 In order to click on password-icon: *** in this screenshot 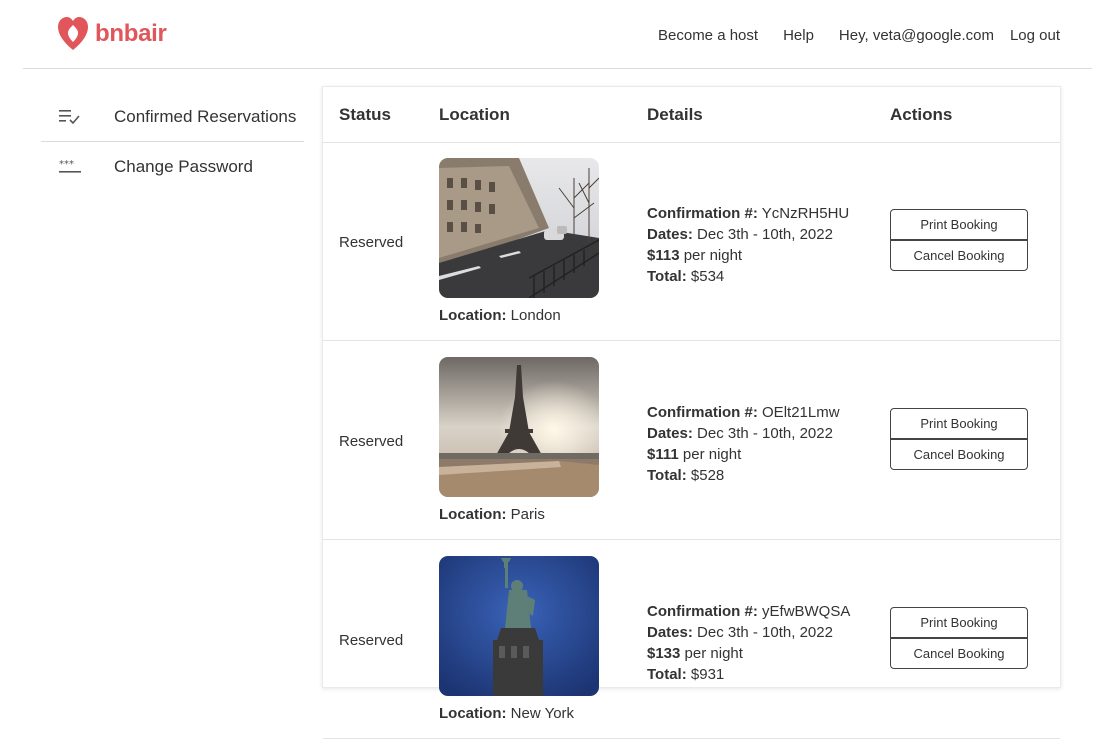, I will do `click(70, 169)`.